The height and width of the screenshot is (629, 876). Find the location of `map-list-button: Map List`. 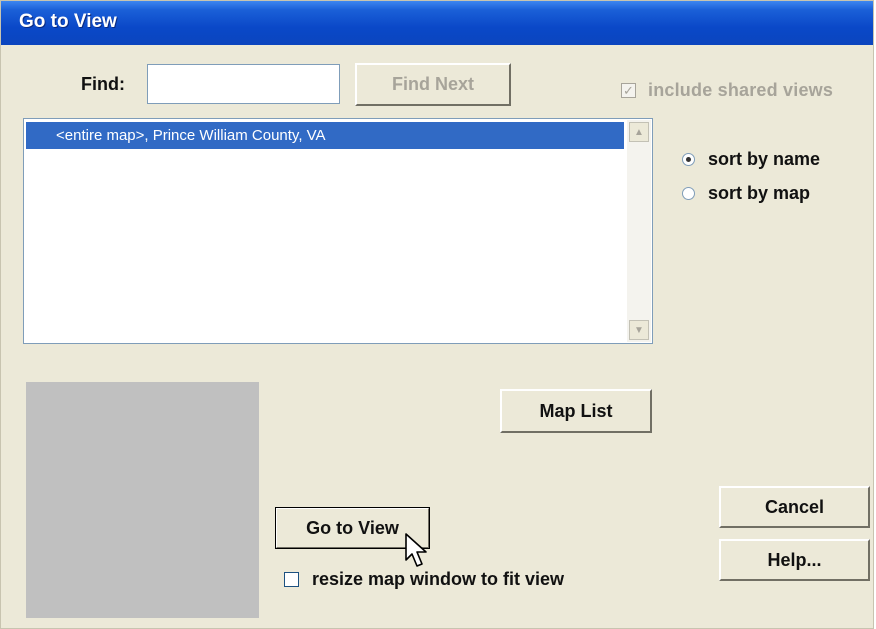

map-list-button: Map List is located at coordinates (576, 411).